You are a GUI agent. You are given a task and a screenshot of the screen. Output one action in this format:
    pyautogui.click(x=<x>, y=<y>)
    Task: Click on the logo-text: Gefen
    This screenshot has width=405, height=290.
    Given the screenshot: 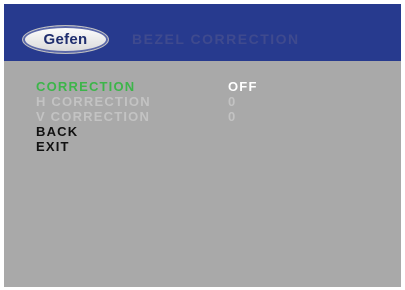 What is the action you would take?
    pyautogui.click(x=65, y=39)
    